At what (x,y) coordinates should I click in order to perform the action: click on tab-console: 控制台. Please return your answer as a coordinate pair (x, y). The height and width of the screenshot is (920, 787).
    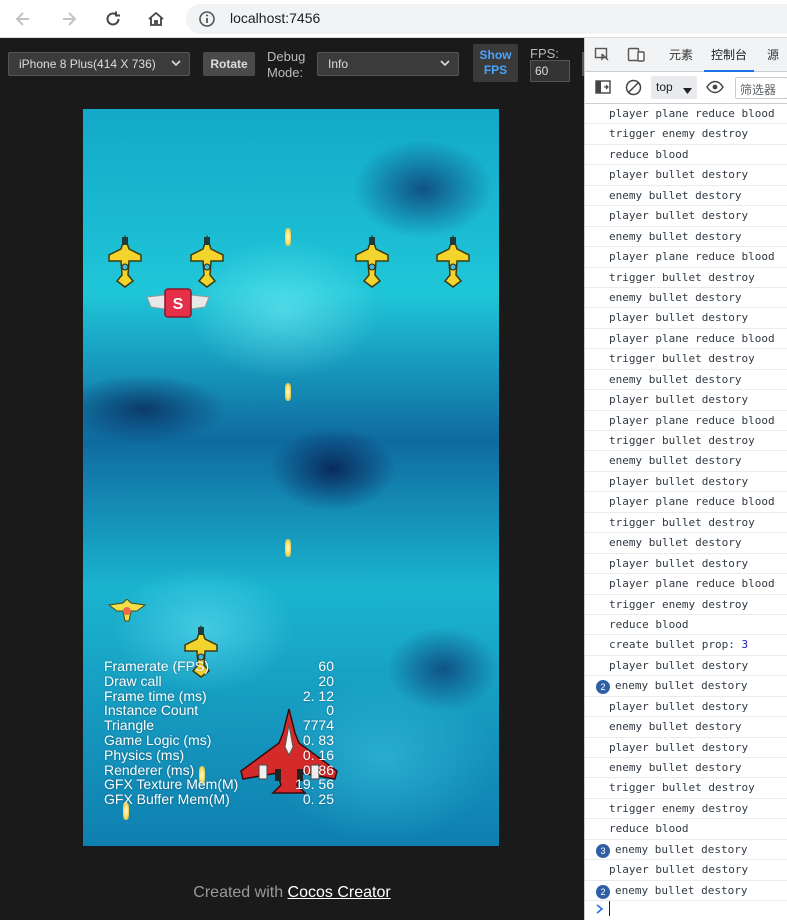
    Looking at the image, I should click on (729, 55).